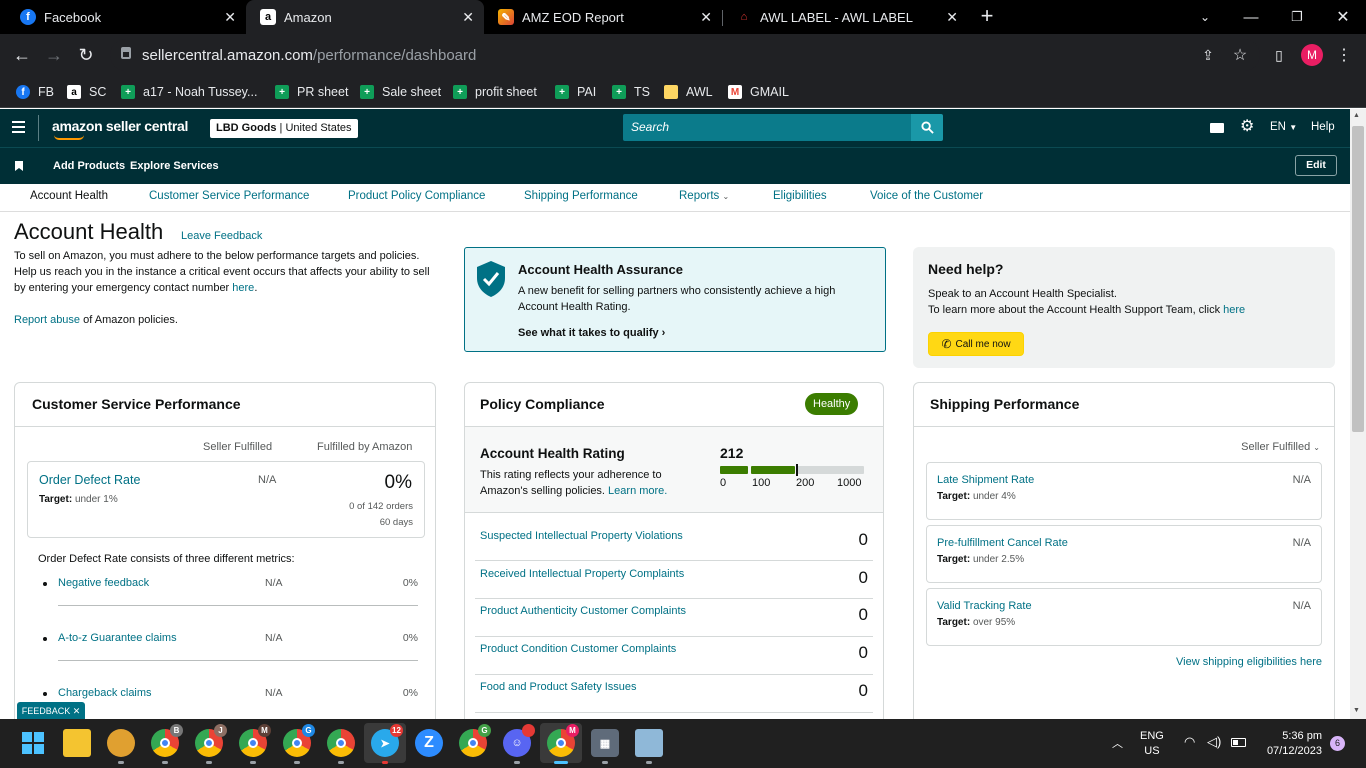  I want to click on help-link: Help, so click(1323, 127).